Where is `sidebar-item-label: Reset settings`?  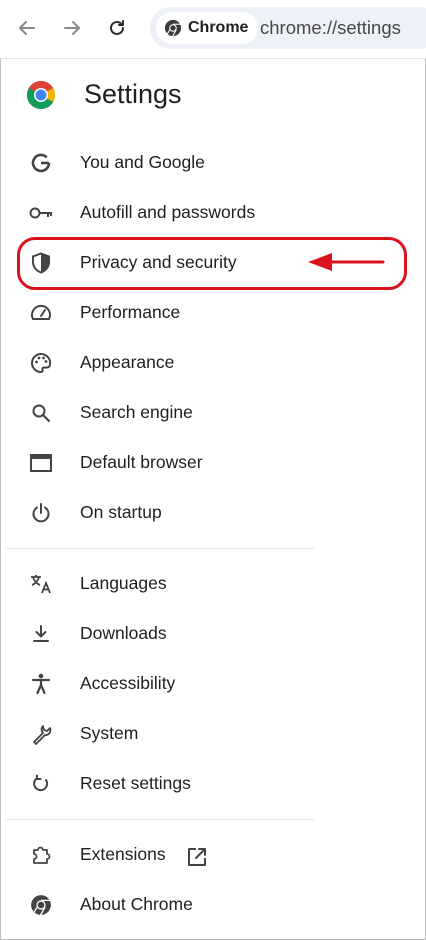
sidebar-item-label: Reset settings is located at coordinates (135, 783).